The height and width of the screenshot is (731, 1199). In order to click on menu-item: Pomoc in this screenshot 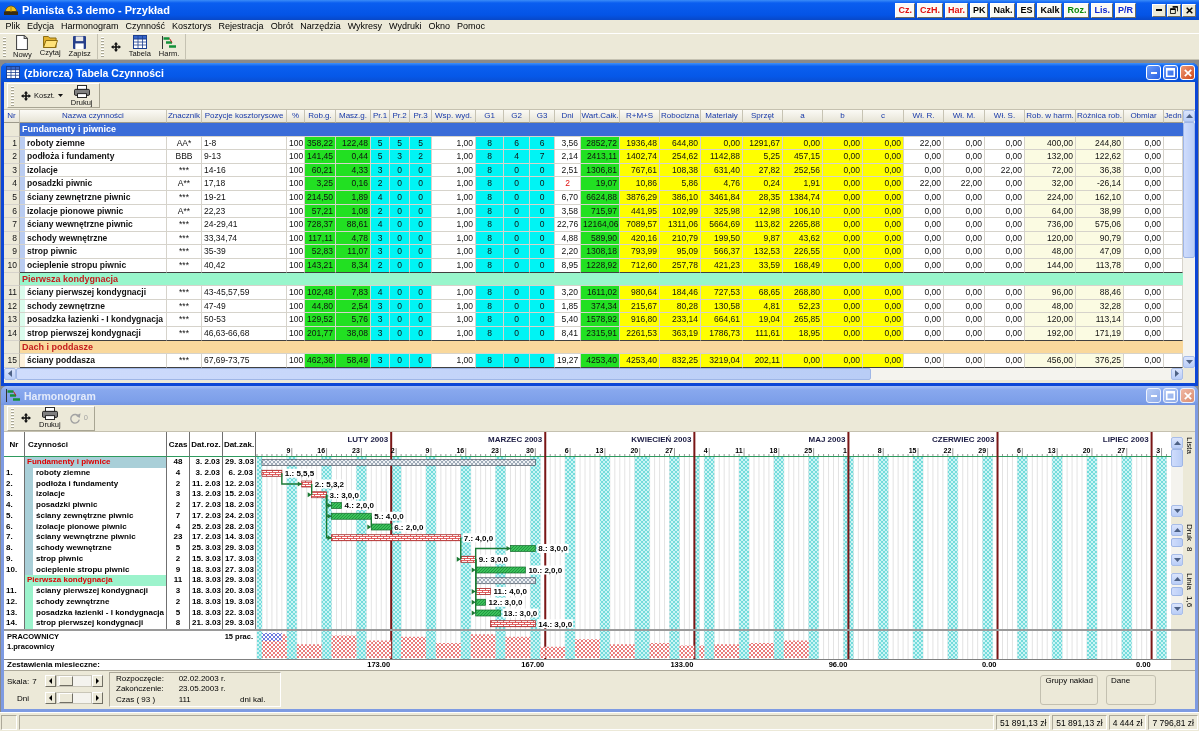, I will do `click(471, 26)`.